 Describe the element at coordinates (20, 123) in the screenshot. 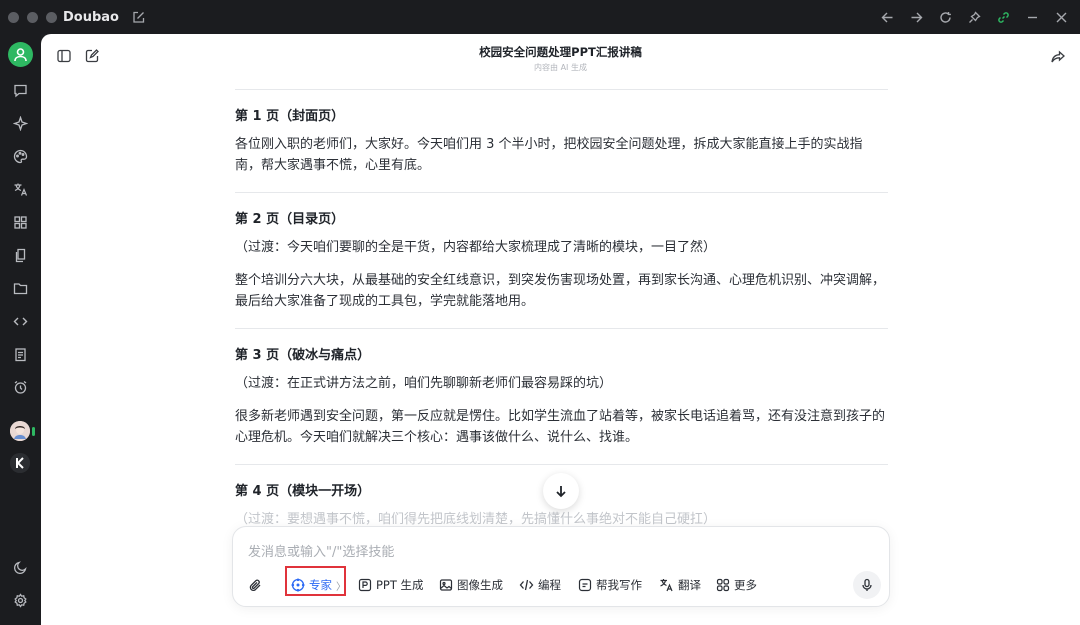

I see `sparkle-icon` at that location.